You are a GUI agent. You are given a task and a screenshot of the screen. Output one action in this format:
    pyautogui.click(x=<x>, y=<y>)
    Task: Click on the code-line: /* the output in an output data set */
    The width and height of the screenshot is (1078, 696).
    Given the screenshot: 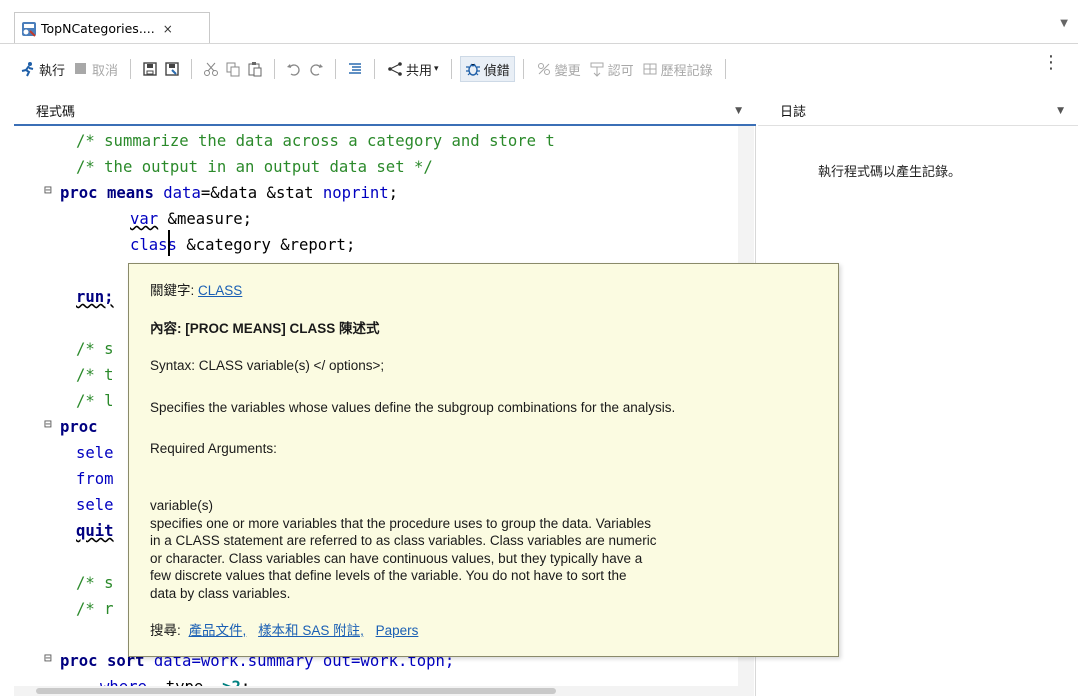 What is the action you would take?
    pyautogui.click(x=254, y=167)
    